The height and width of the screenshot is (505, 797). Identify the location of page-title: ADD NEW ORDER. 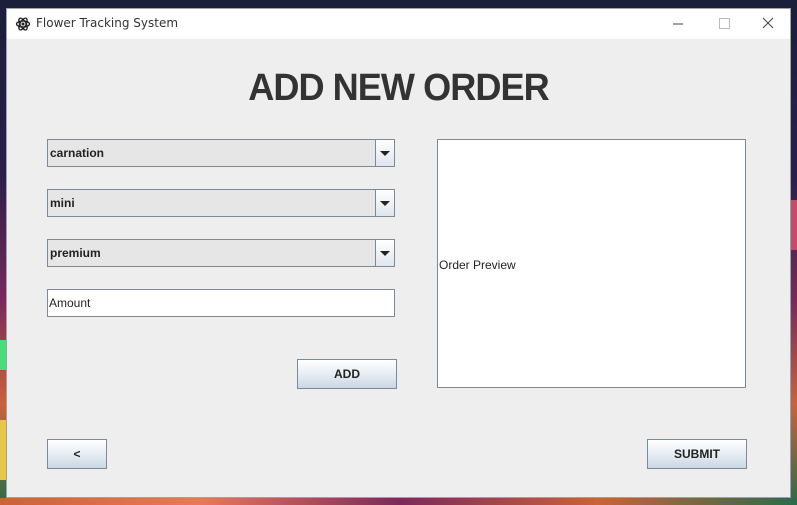
(398, 88).